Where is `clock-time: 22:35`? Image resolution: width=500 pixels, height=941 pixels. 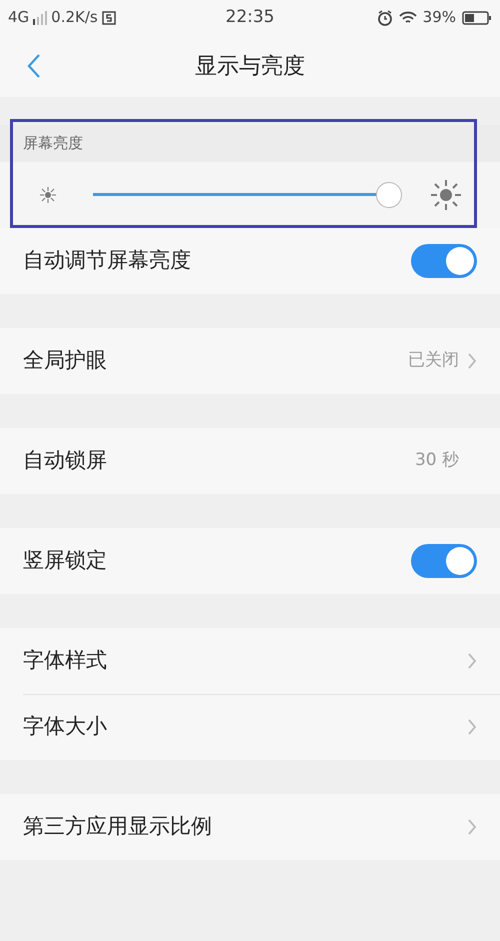 clock-time: 22:35 is located at coordinates (250, 17).